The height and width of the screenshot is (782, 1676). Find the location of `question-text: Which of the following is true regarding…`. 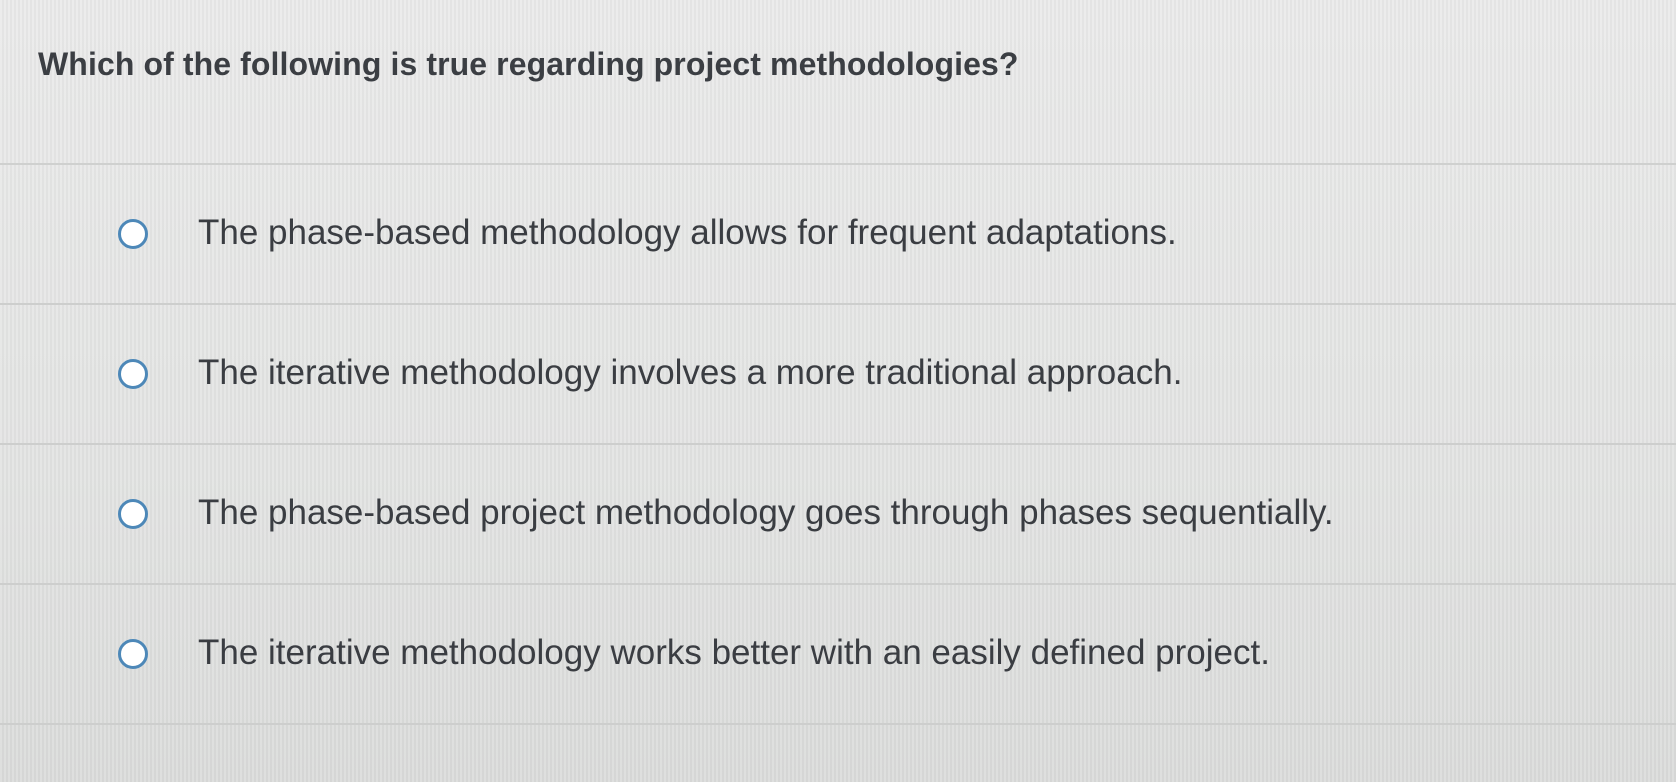

question-text: Which of the following is true regarding… is located at coordinates (528, 64).